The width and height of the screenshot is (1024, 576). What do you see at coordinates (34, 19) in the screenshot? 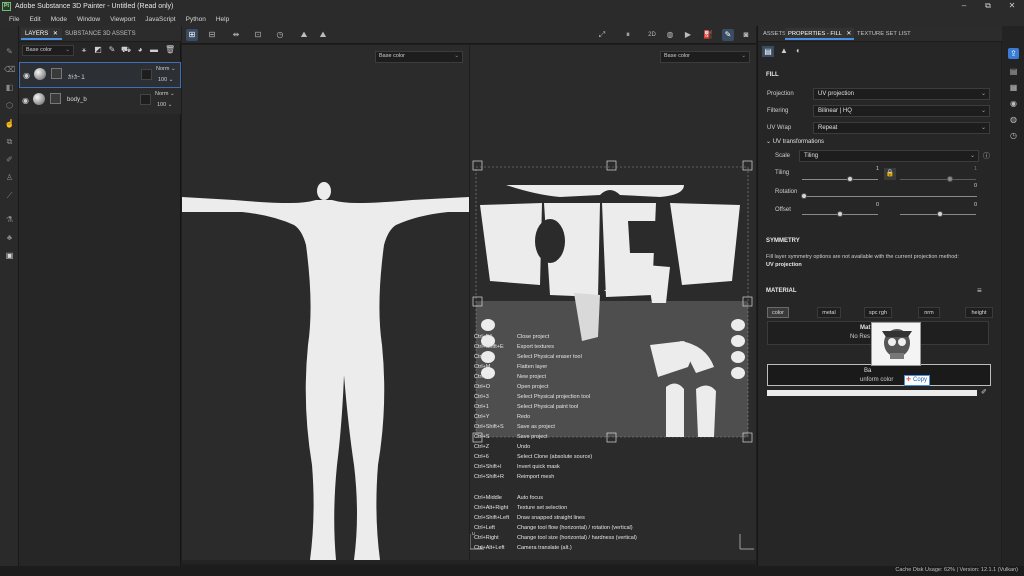
I see `menu-edit: Edit` at bounding box center [34, 19].